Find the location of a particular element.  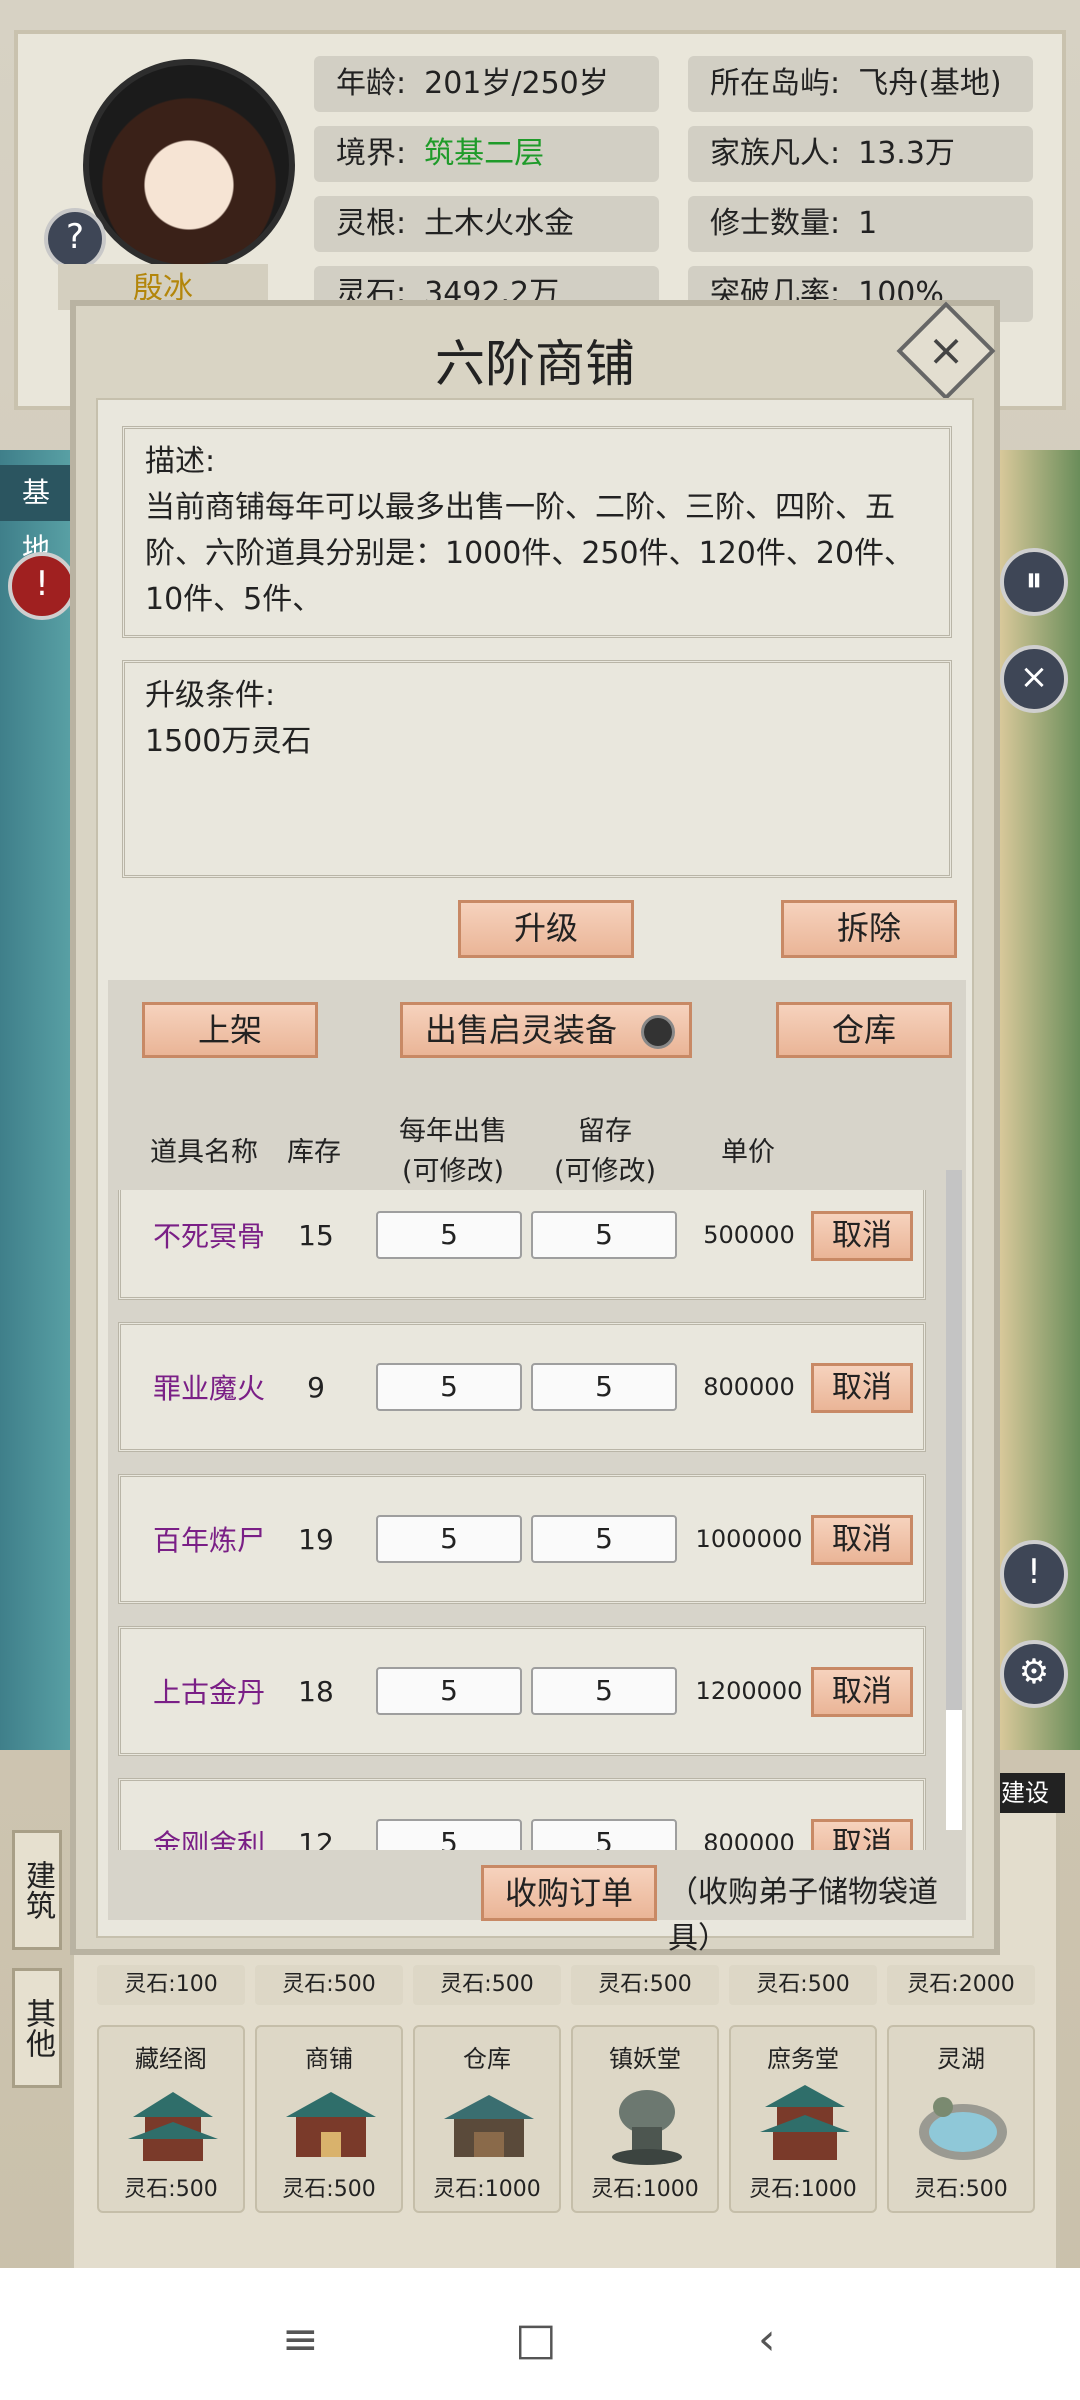

item-name: 百年炼尸 is located at coordinates (208, 1540).